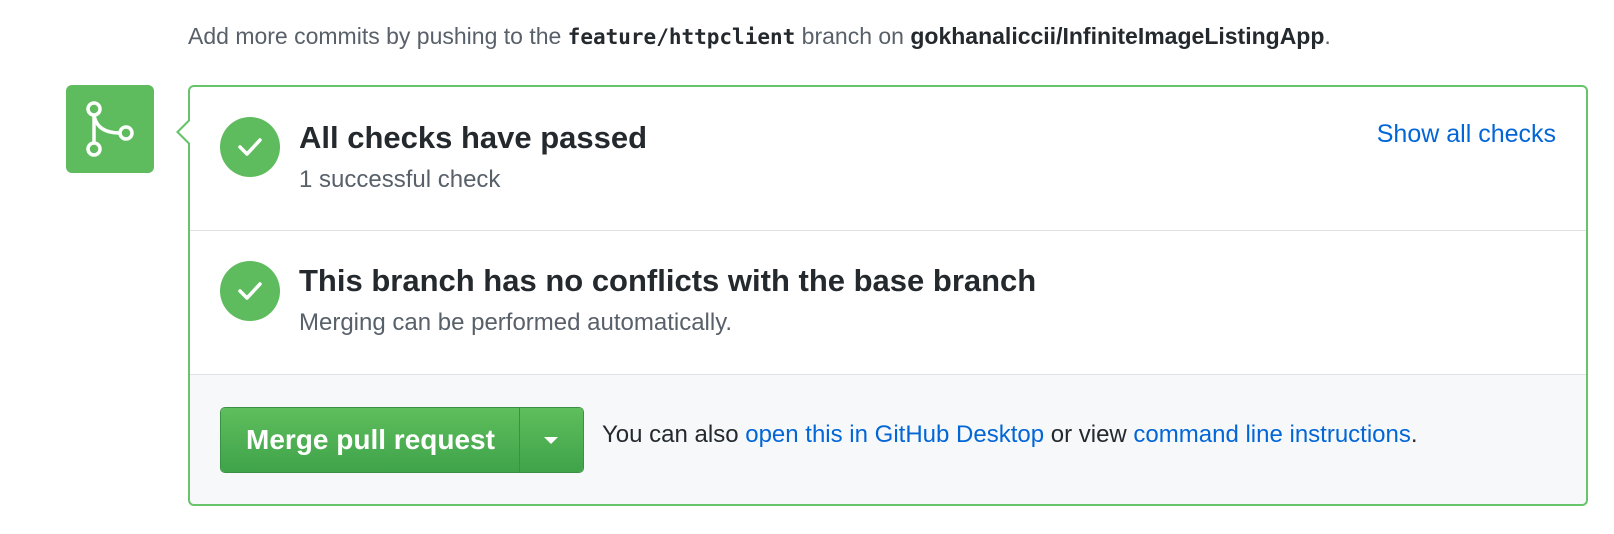 This screenshot has width=1614, height=534. Describe the element at coordinates (110, 129) in the screenshot. I see `git-merge-icon` at that location.